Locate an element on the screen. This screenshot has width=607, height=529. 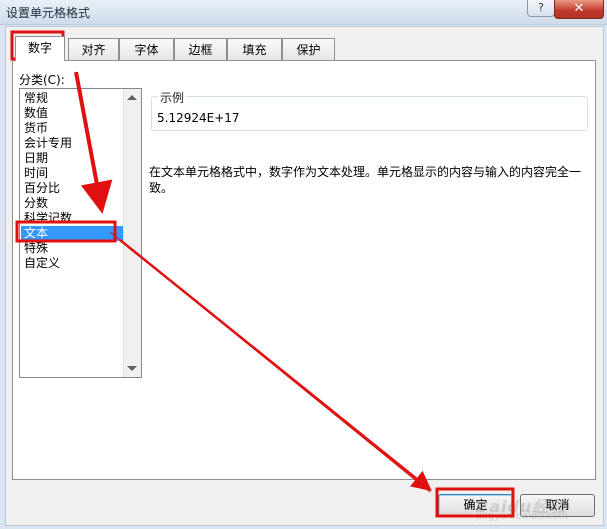
sample-legend: 示例 is located at coordinates (172, 97).